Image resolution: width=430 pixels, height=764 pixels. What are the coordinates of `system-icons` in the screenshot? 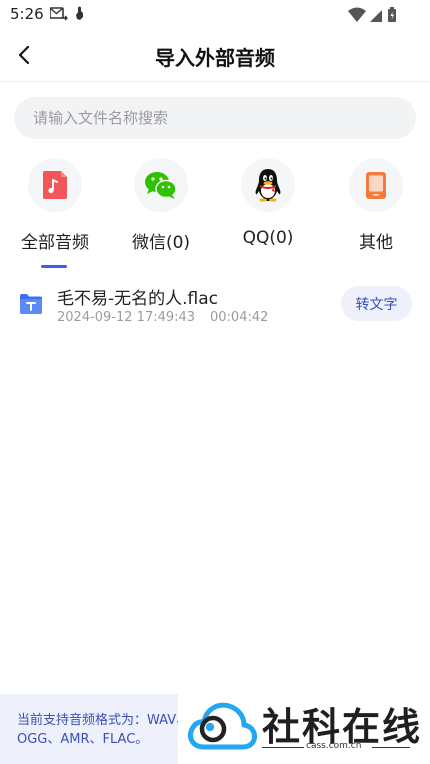 It's located at (374, 17).